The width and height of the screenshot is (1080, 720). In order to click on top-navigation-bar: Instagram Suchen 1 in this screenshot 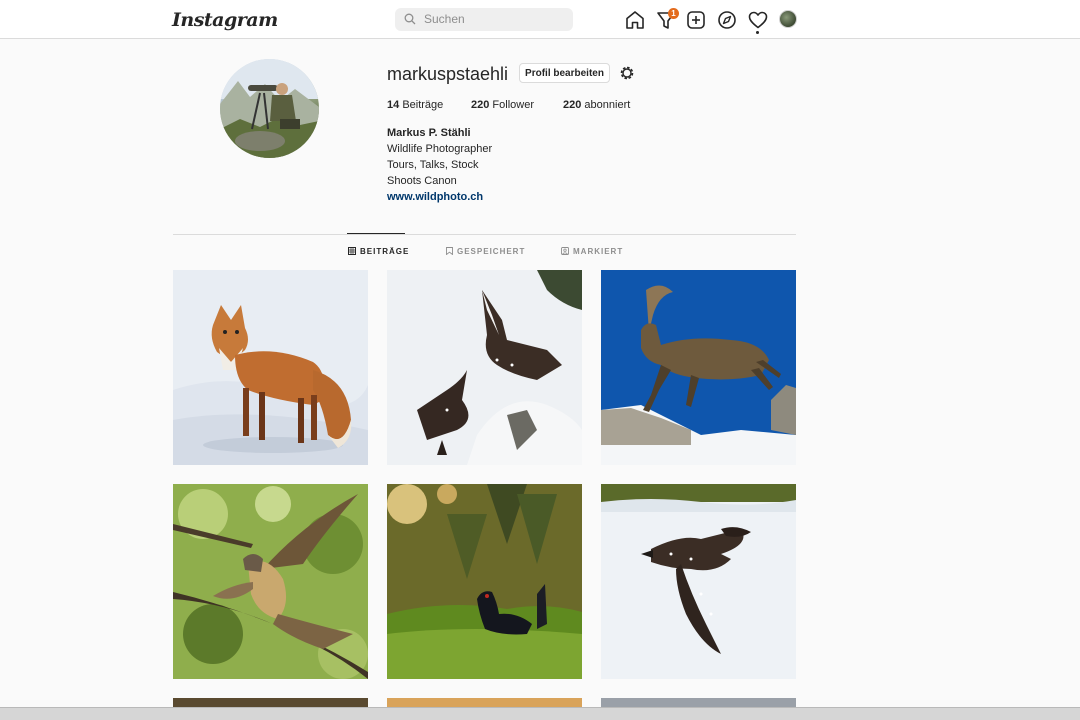, I will do `click(540, 19)`.